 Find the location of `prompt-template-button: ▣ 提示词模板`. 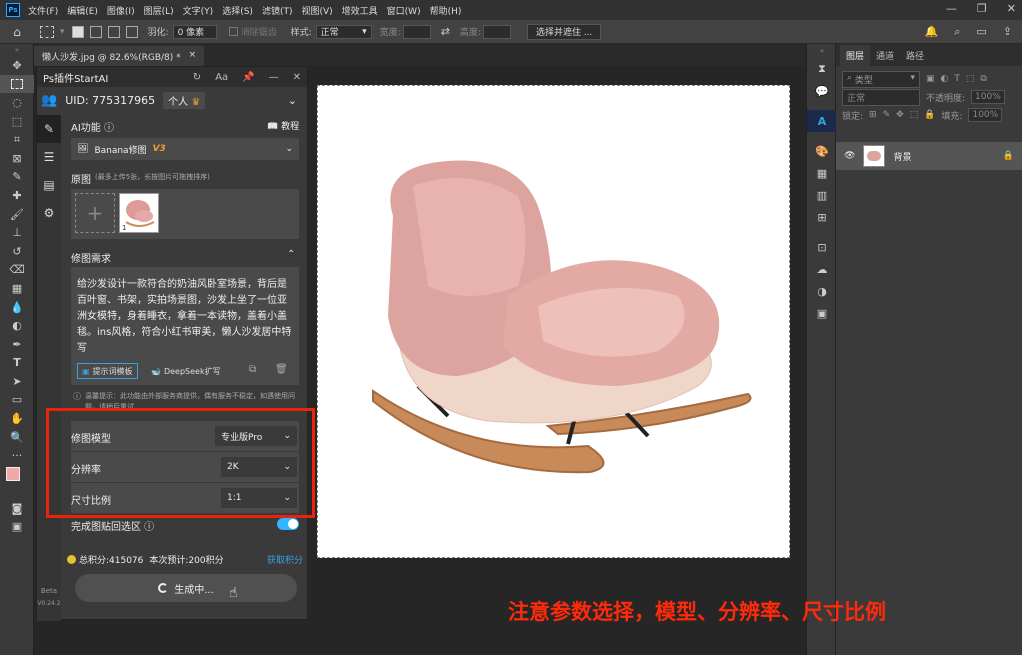

prompt-template-button: ▣ 提示词模板 is located at coordinates (107, 371).